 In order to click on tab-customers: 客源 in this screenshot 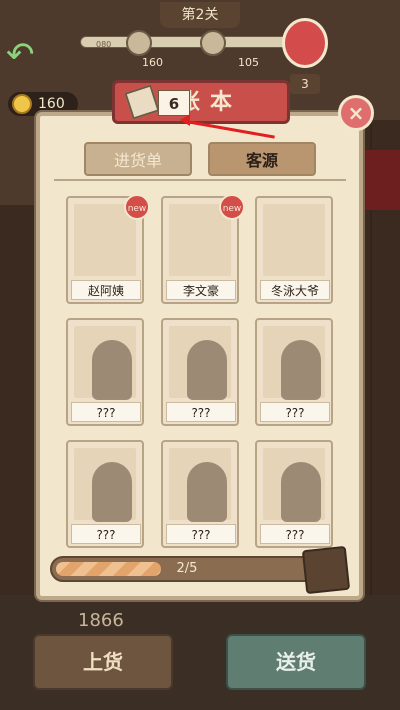, I will do `click(262, 159)`.